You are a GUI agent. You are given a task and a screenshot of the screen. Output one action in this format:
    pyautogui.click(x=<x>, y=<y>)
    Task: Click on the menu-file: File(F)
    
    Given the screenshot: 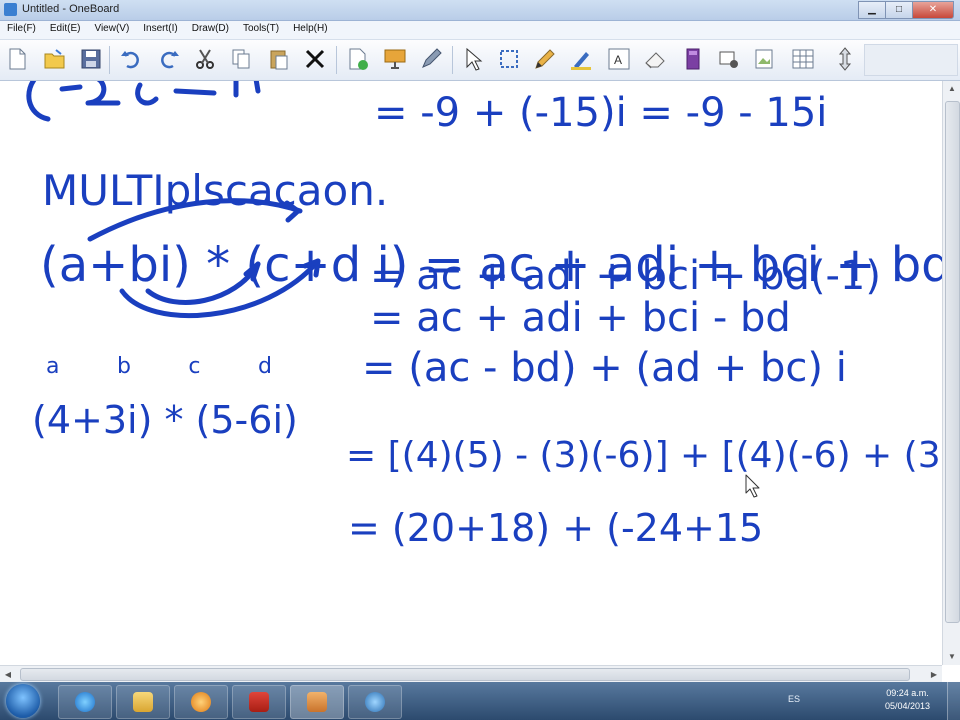 What is the action you would take?
    pyautogui.click(x=21, y=30)
    